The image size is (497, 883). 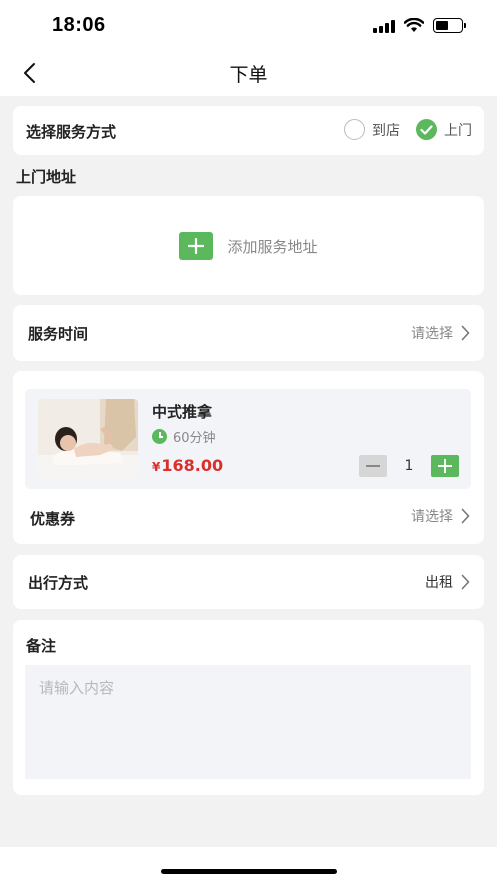 What do you see at coordinates (71, 132) in the screenshot?
I see `service-mode-label: 选择服务方式` at bounding box center [71, 132].